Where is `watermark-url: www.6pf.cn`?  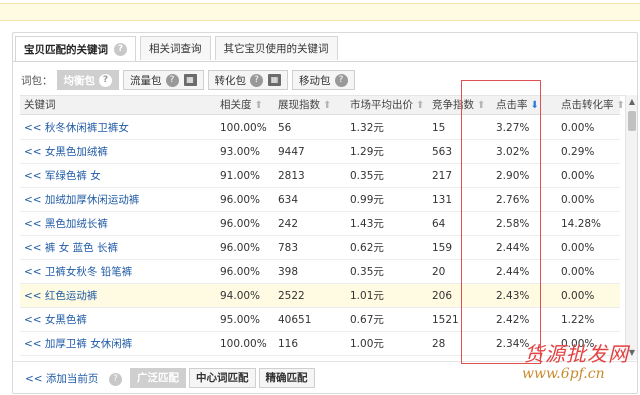
watermark-url: www.6pf.cn is located at coordinates (563, 374).